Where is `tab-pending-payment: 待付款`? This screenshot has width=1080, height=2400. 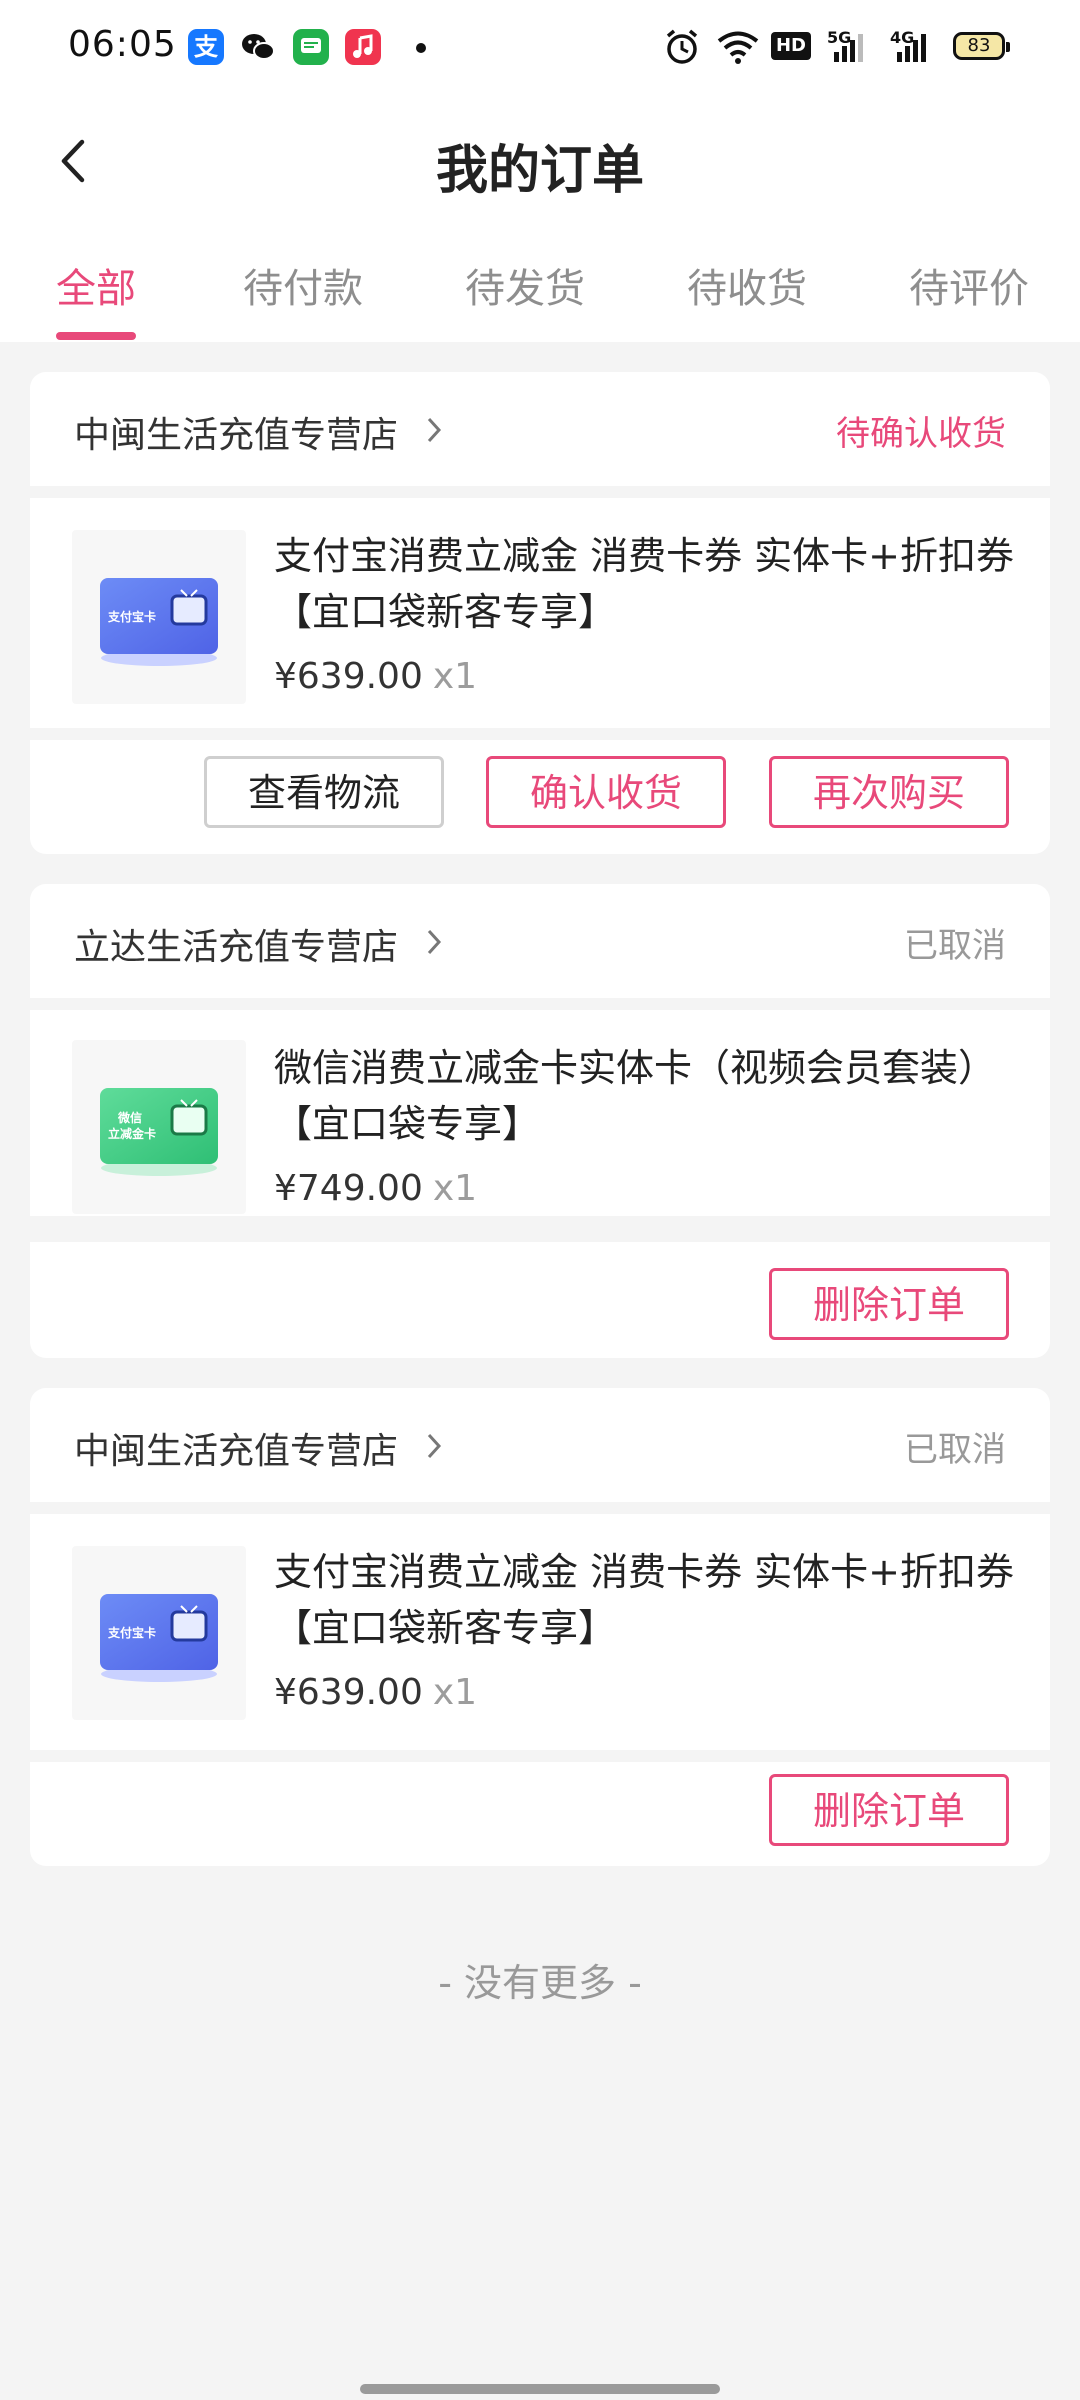
tab-pending-payment: 待付款 is located at coordinates (303, 285).